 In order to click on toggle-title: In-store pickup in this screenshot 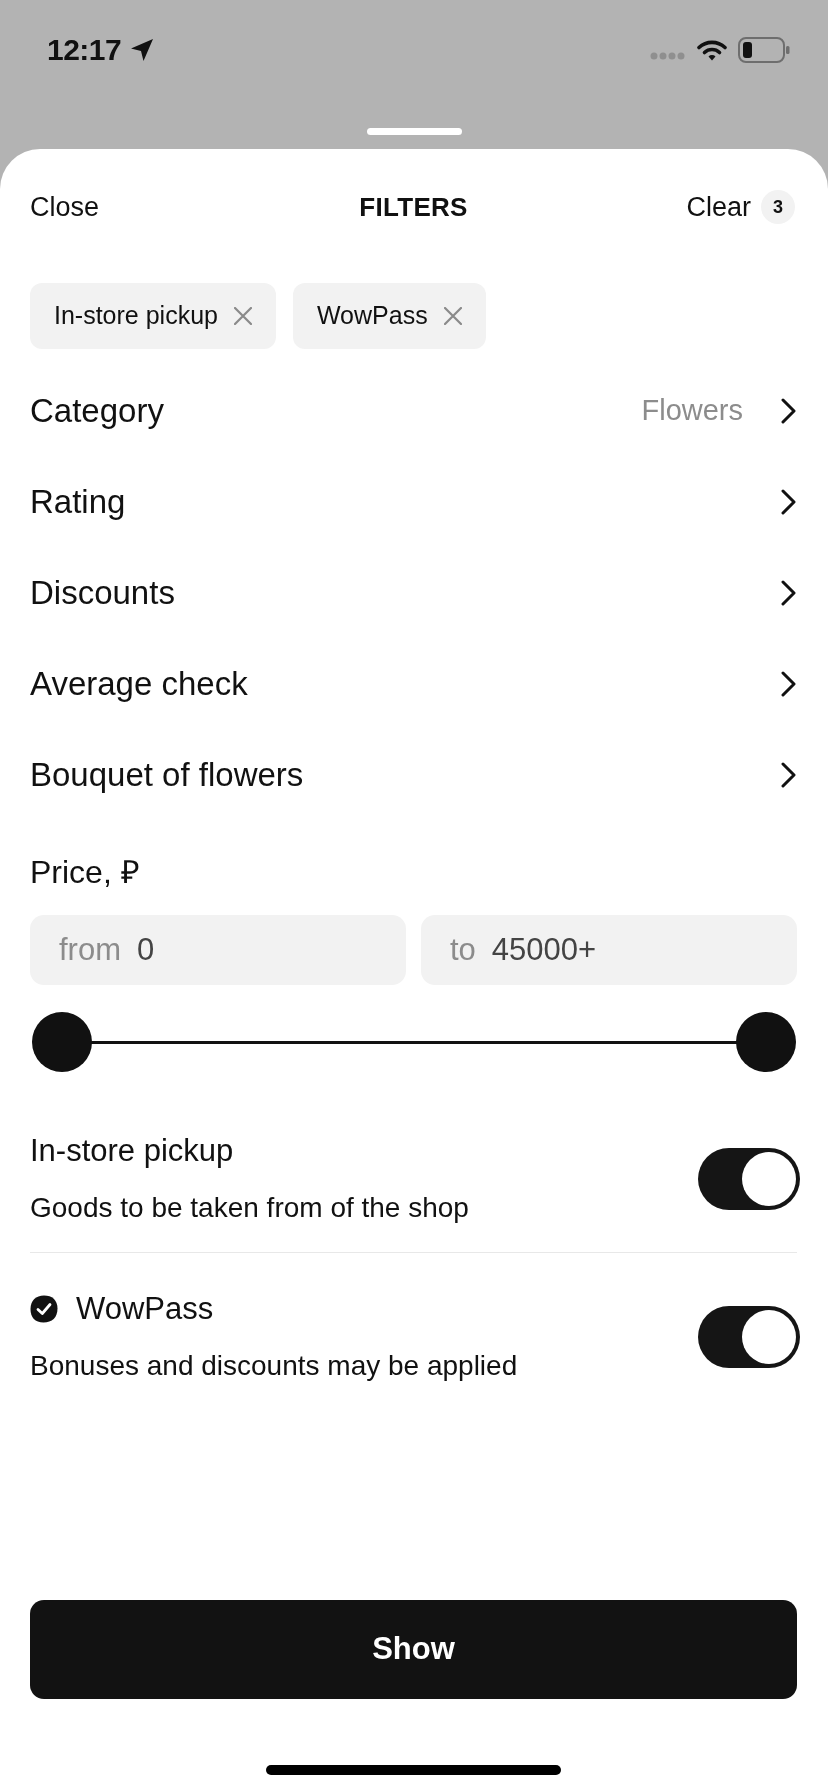, I will do `click(132, 1151)`.